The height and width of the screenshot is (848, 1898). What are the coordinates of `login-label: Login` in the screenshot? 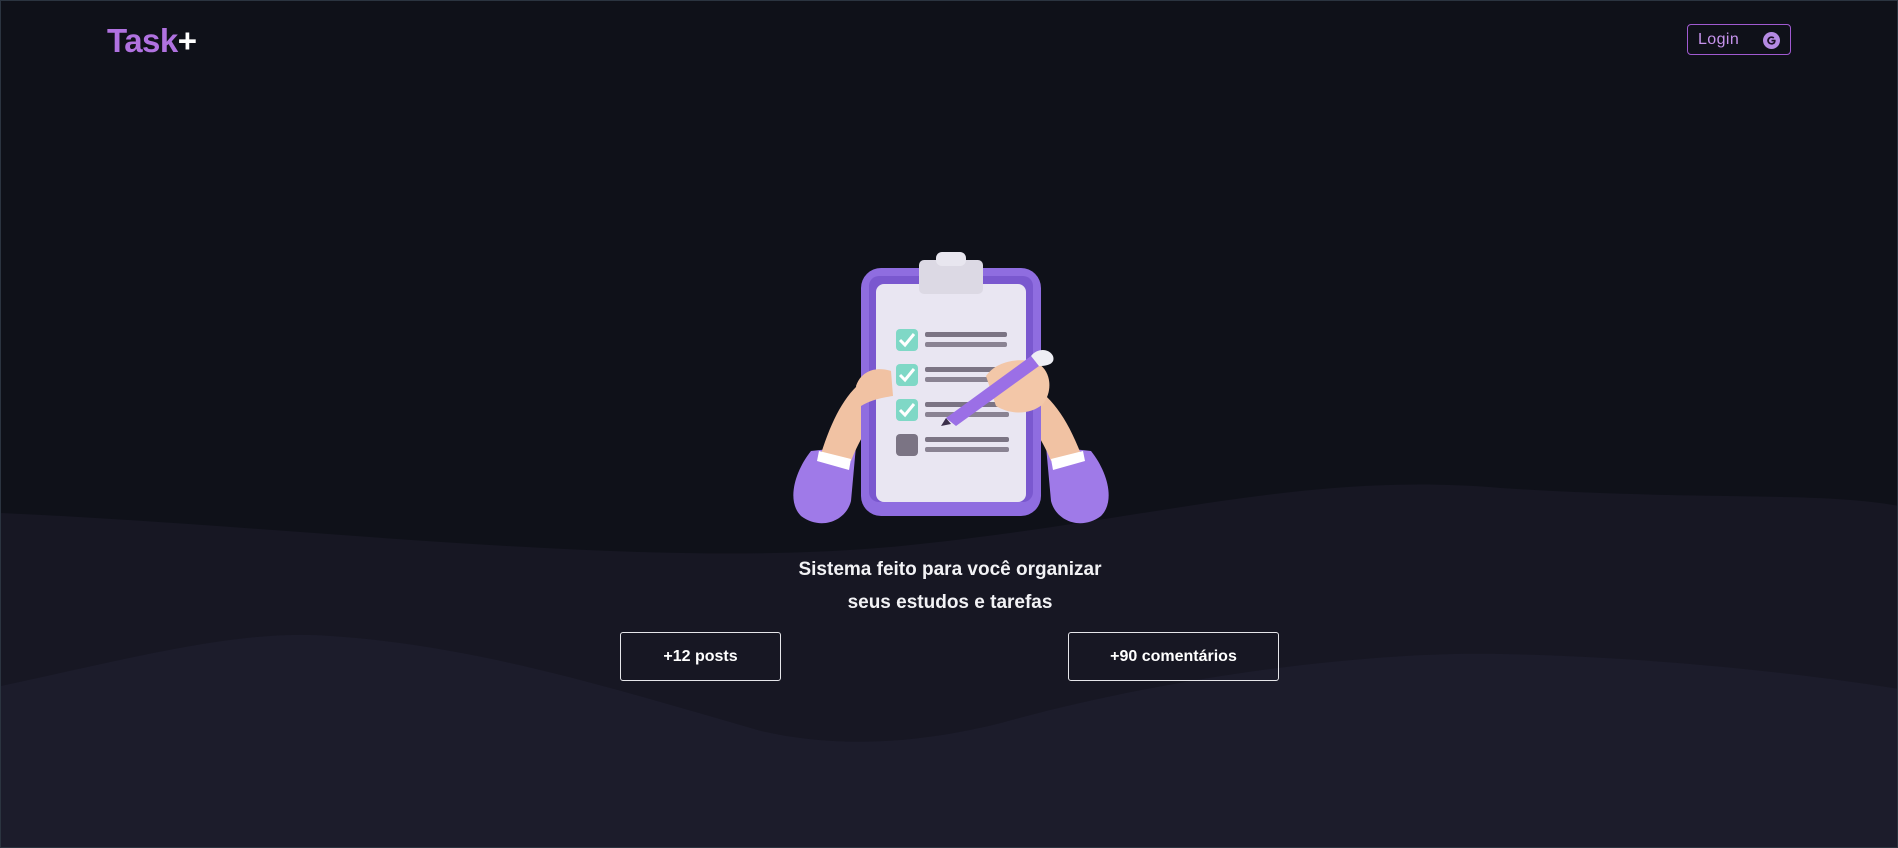 It's located at (1719, 39).